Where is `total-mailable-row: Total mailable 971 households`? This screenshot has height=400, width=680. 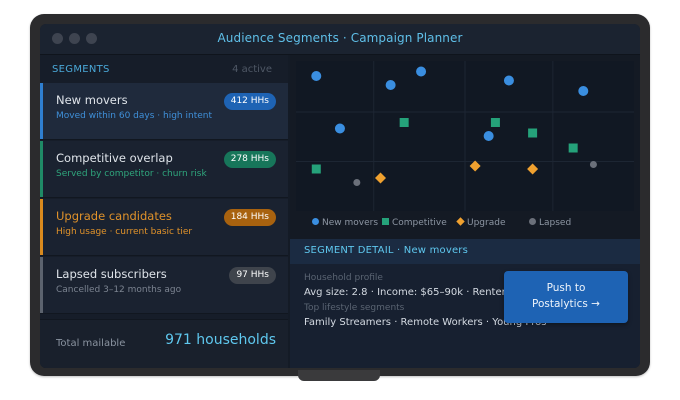
total-mailable-row: Total mailable 971 households is located at coordinates (164, 343).